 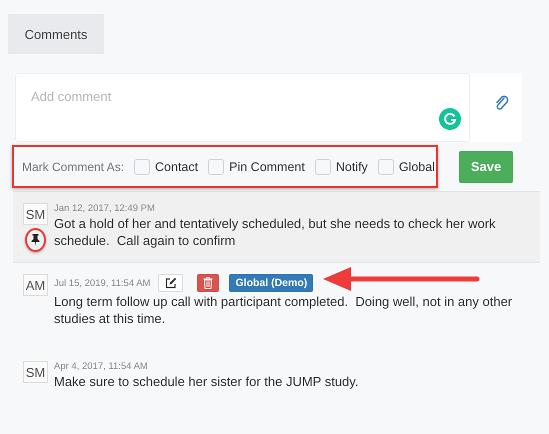 What do you see at coordinates (35, 285) in the screenshot?
I see `avatar: AM` at bounding box center [35, 285].